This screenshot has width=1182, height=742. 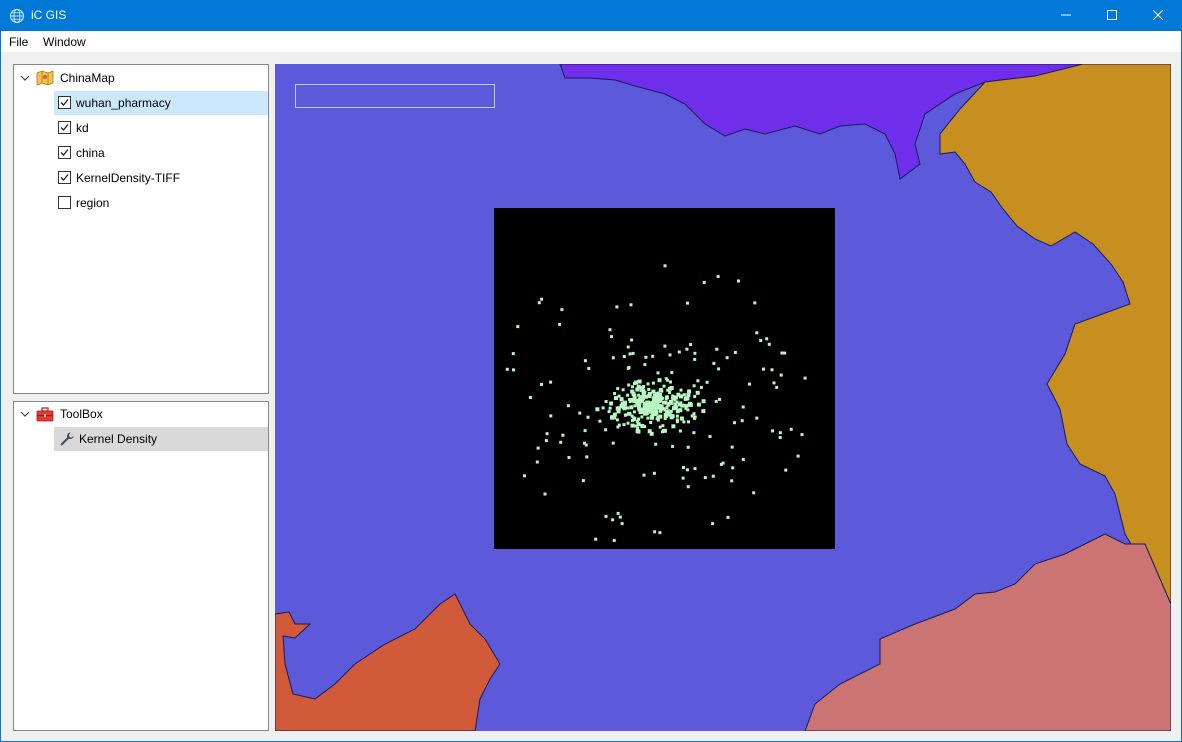 What do you see at coordinates (987, 632) in the screenshot?
I see `province-jiangxi` at bounding box center [987, 632].